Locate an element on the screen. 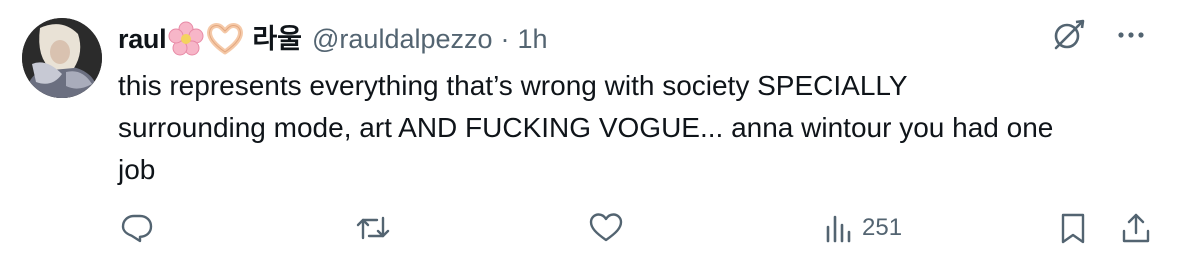 This screenshot has height=268, width=1186. like-button is located at coordinates (606, 228).